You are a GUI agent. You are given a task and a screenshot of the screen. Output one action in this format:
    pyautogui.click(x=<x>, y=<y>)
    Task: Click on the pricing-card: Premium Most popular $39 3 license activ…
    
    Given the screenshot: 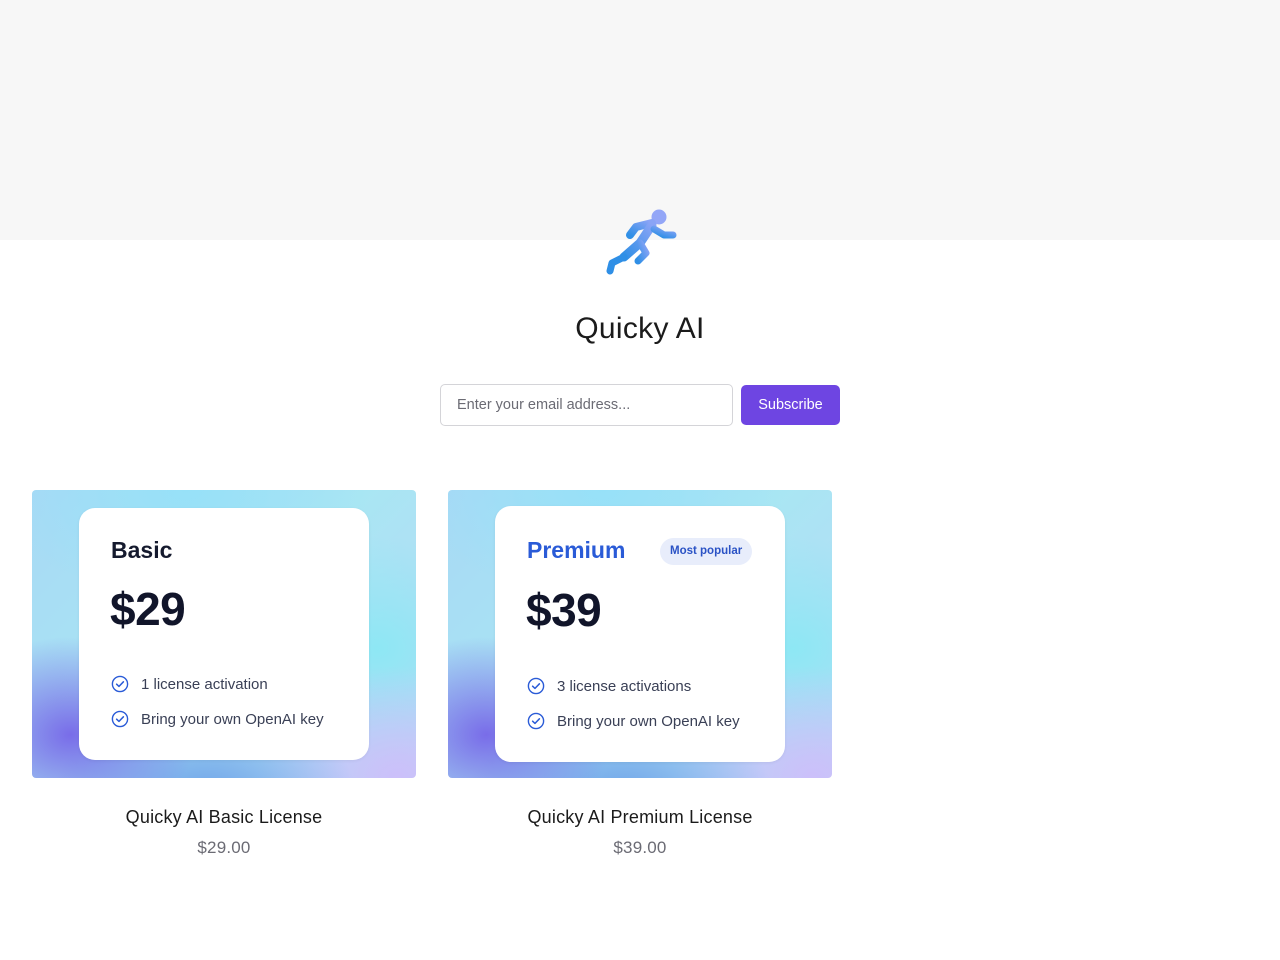 What is the action you would take?
    pyautogui.click(x=640, y=634)
    